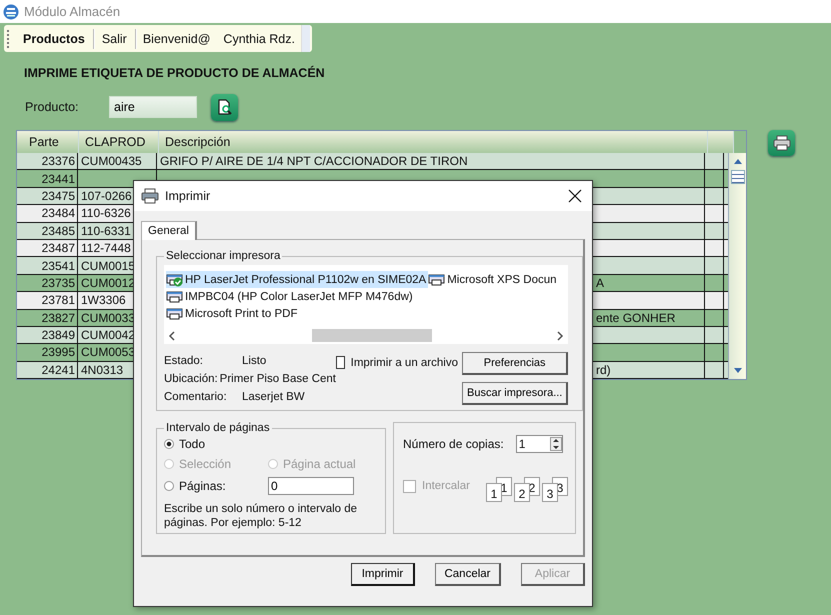 Image resolution: width=831 pixels, height=615 pixels. Describe the element at coordinates (50, 230) in the screenshot. I see `table-cell: 23485` at that location.